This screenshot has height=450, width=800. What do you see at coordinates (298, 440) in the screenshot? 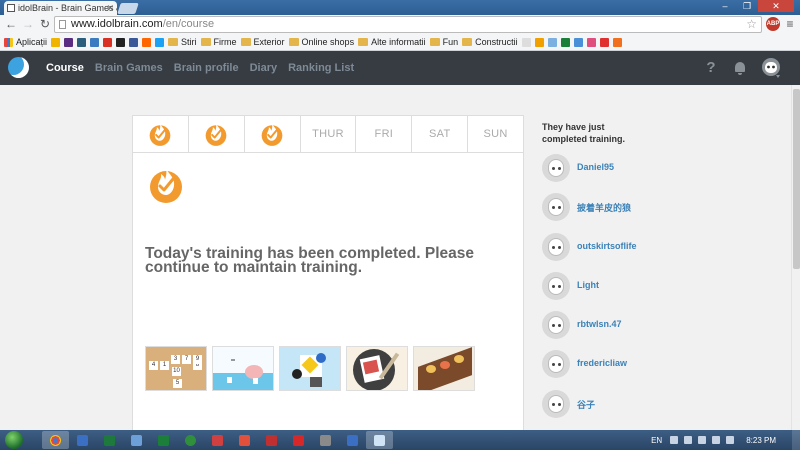
I see `pdf-taskbar-icon` at bounding box center [298, 440].